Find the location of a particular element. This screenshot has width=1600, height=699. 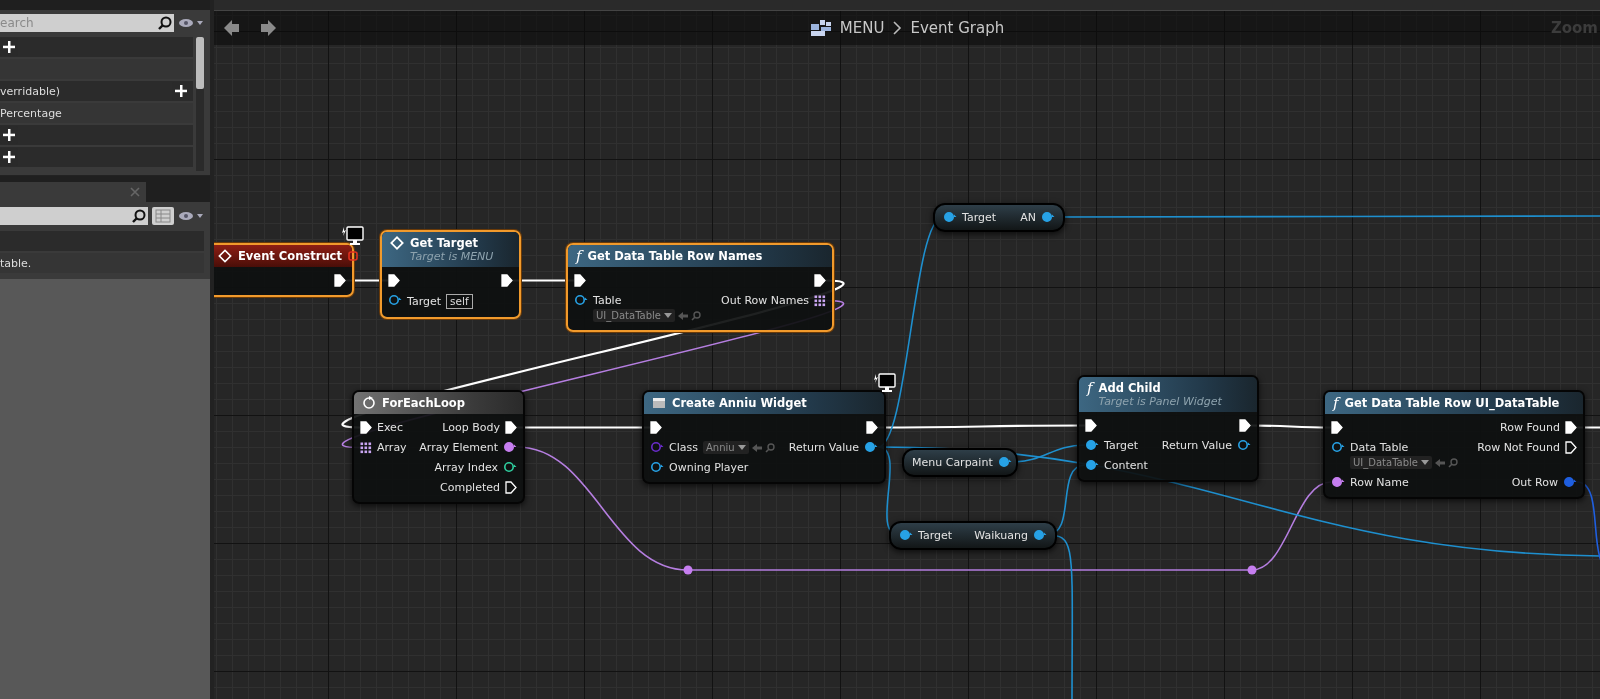

variable-node: Target Waikuang is located at coordinates (973, 535).